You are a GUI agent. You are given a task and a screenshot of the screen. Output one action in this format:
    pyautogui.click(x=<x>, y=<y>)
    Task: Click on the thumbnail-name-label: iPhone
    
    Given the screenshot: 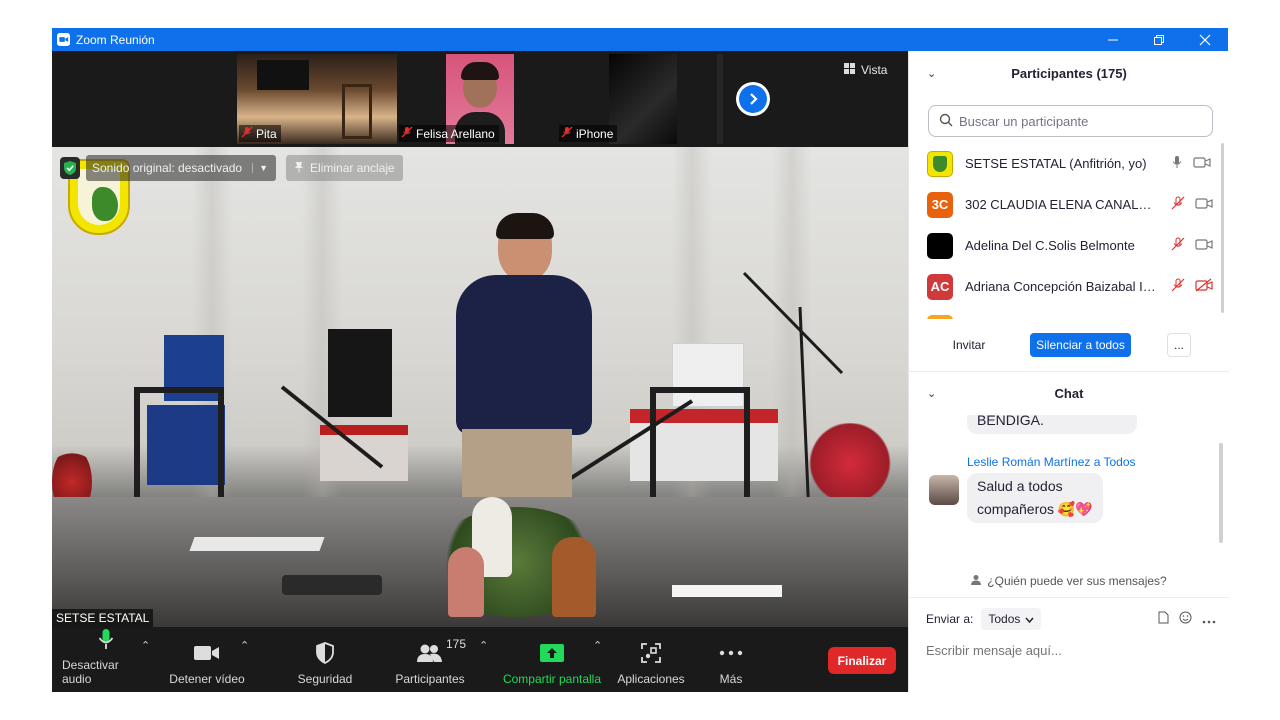 What is the action you would take?
    pyautogui.click(x=588, y=133)
    